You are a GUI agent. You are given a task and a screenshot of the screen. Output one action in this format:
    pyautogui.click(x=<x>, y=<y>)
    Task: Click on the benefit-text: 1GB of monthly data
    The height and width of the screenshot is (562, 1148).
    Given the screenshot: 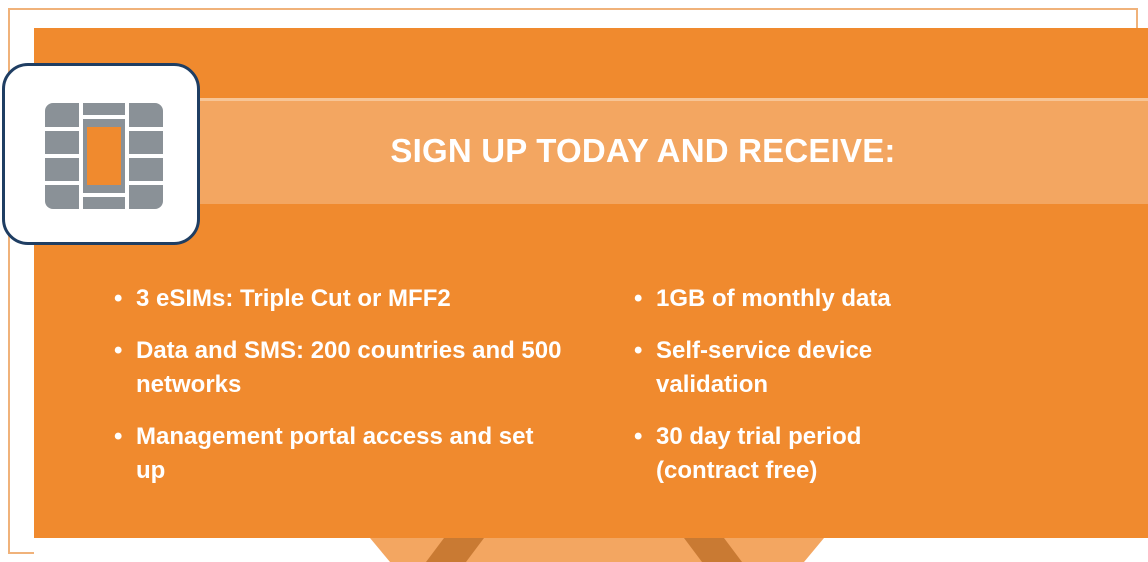 What is the action you would take?
    pyautogui.click(x=773, y=298)
    